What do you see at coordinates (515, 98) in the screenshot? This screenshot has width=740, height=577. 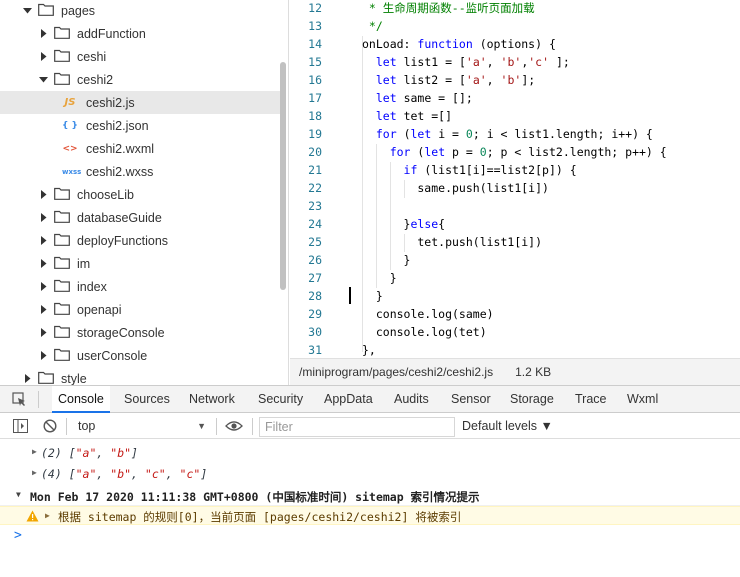 I see `code-line: 17 let same = [];` at bounding box center [515, 98].